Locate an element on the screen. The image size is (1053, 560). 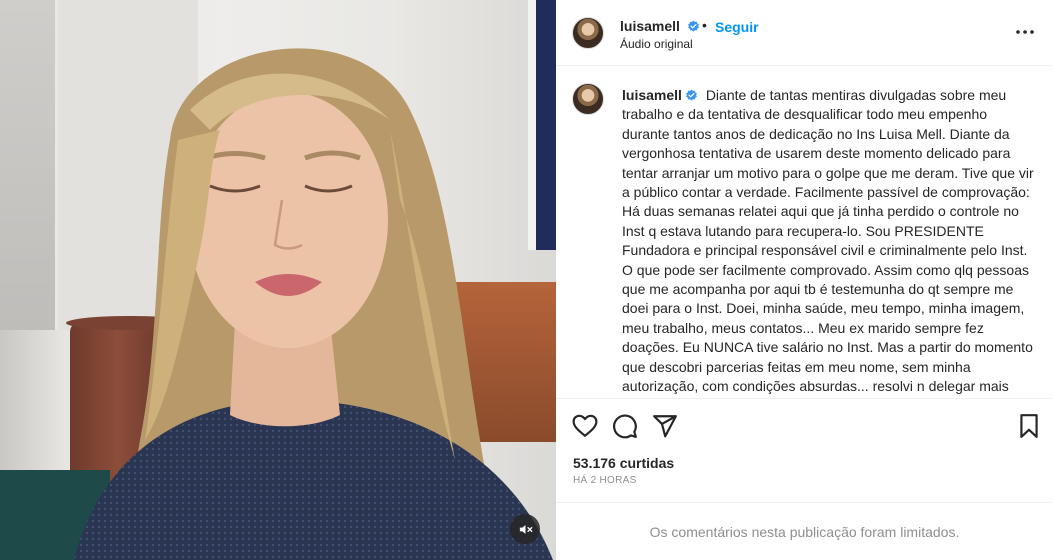
like-button is located at coordinates (585, 426).